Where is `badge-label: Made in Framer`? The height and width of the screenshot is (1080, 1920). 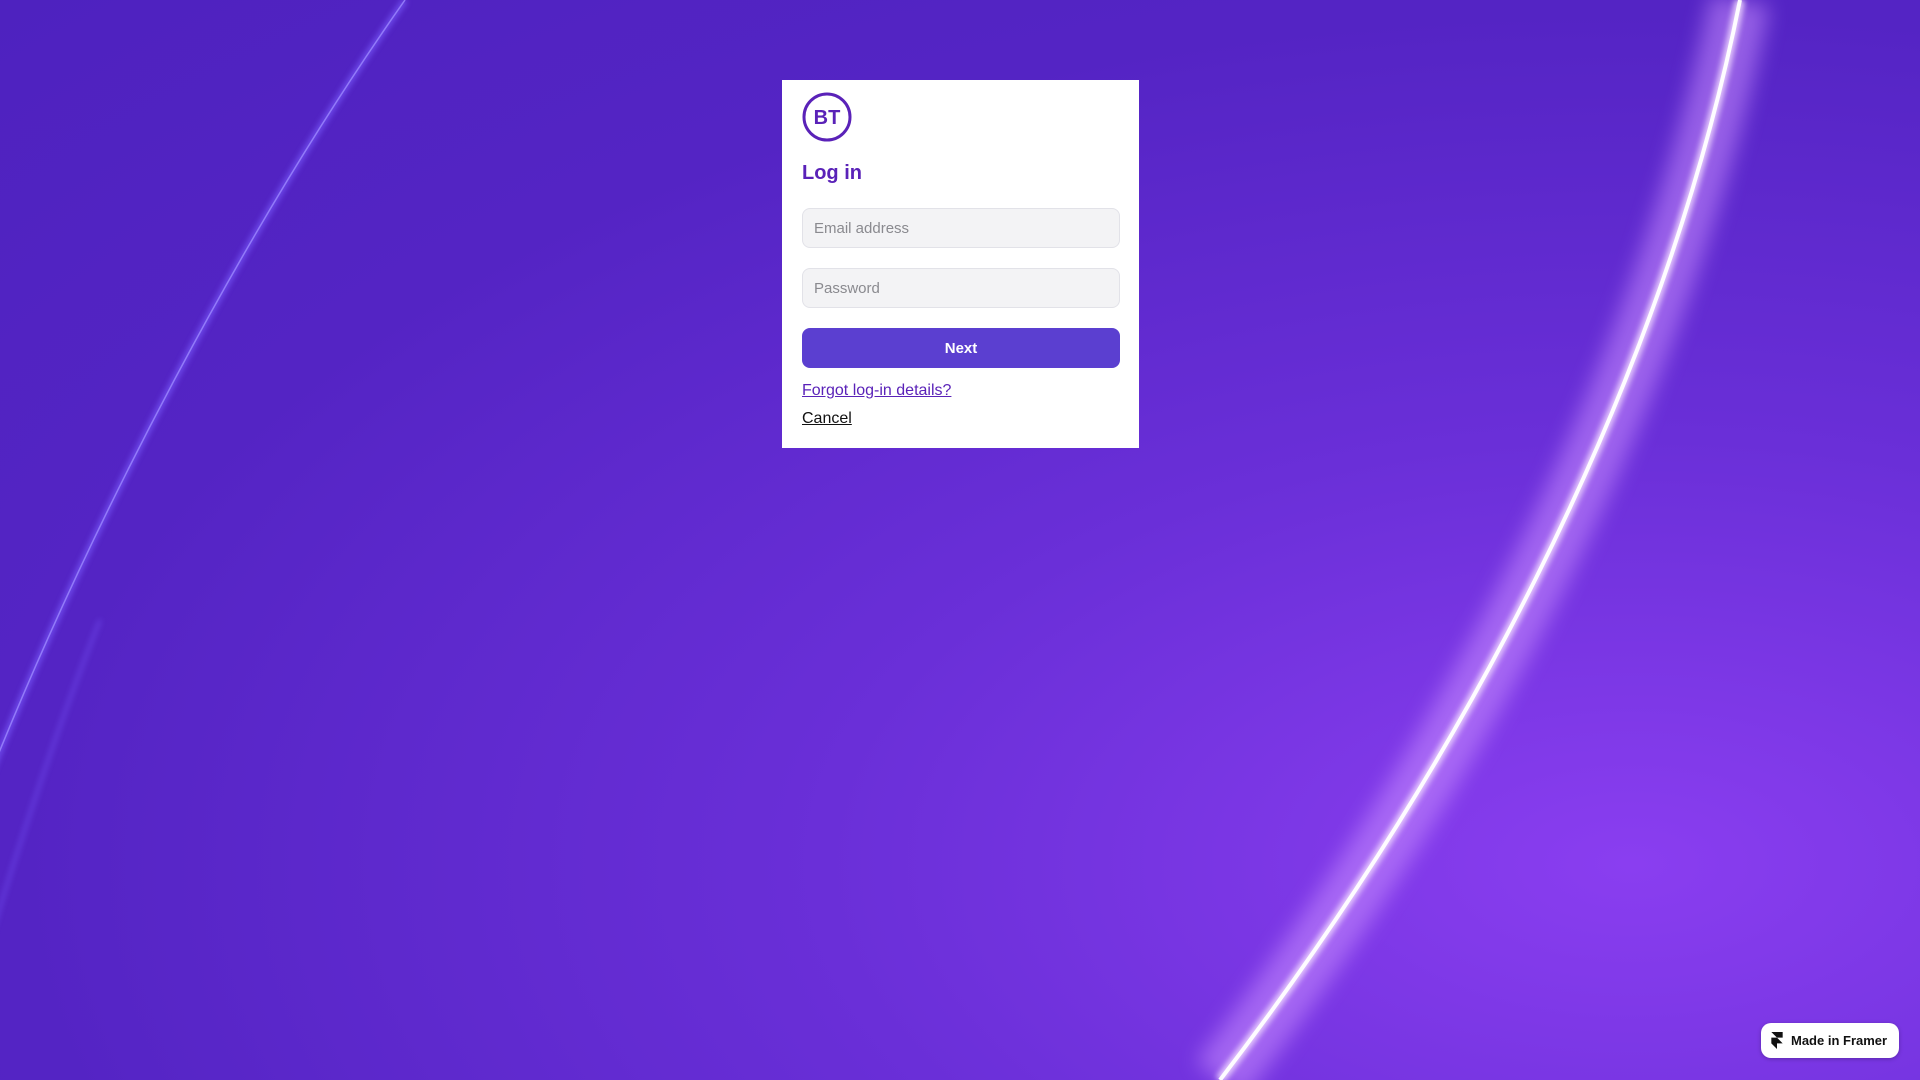
badge-label: Made in Framer is located at coordinates (1839, 1040).